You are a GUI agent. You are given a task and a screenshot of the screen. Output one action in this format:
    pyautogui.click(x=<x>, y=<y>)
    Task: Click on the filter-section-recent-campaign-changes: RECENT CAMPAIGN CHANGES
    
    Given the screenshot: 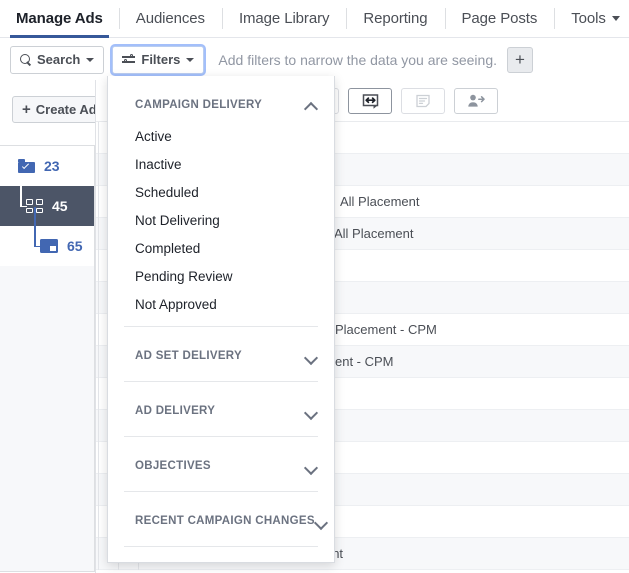 What is the action you would take?
    pyautogui.click(x=221, y=521)
    